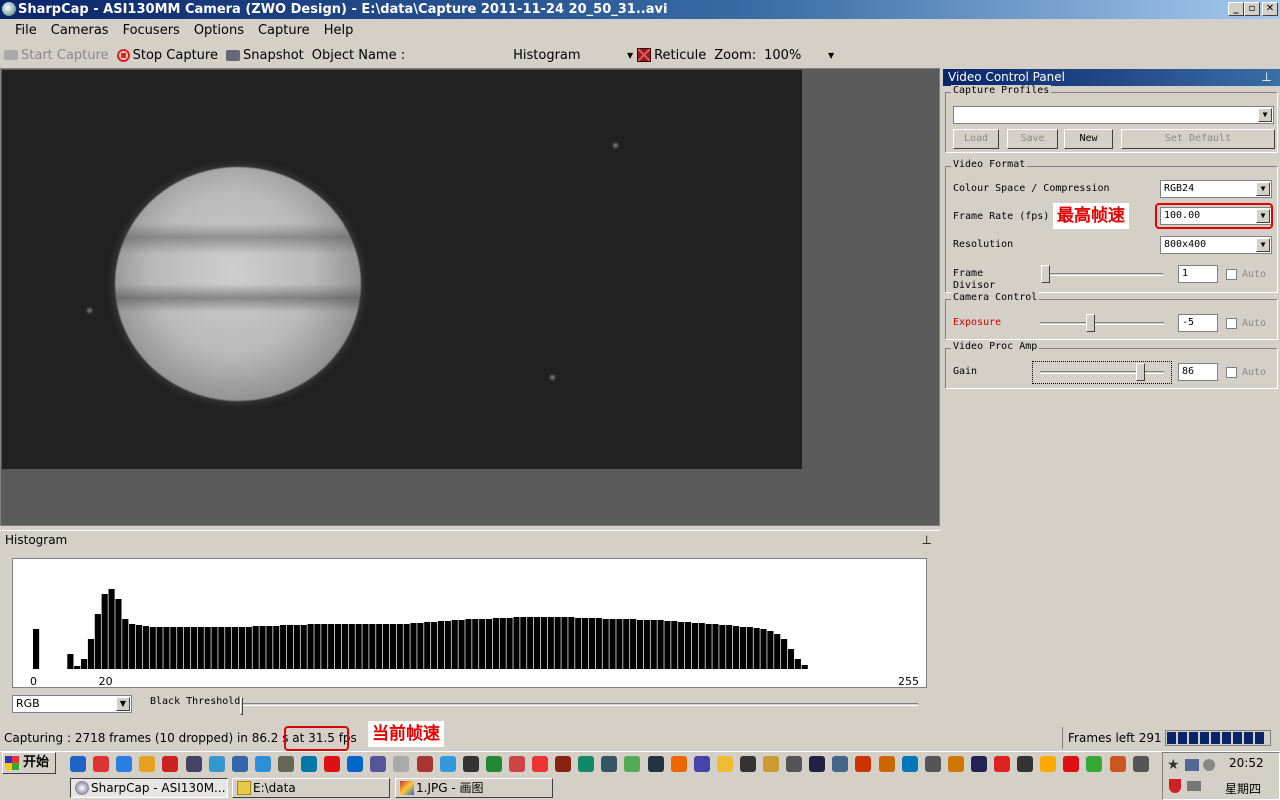  Describe the element at coordinates (976, 139) in the screenshot. I see `load-profile-button: Load` at that location.